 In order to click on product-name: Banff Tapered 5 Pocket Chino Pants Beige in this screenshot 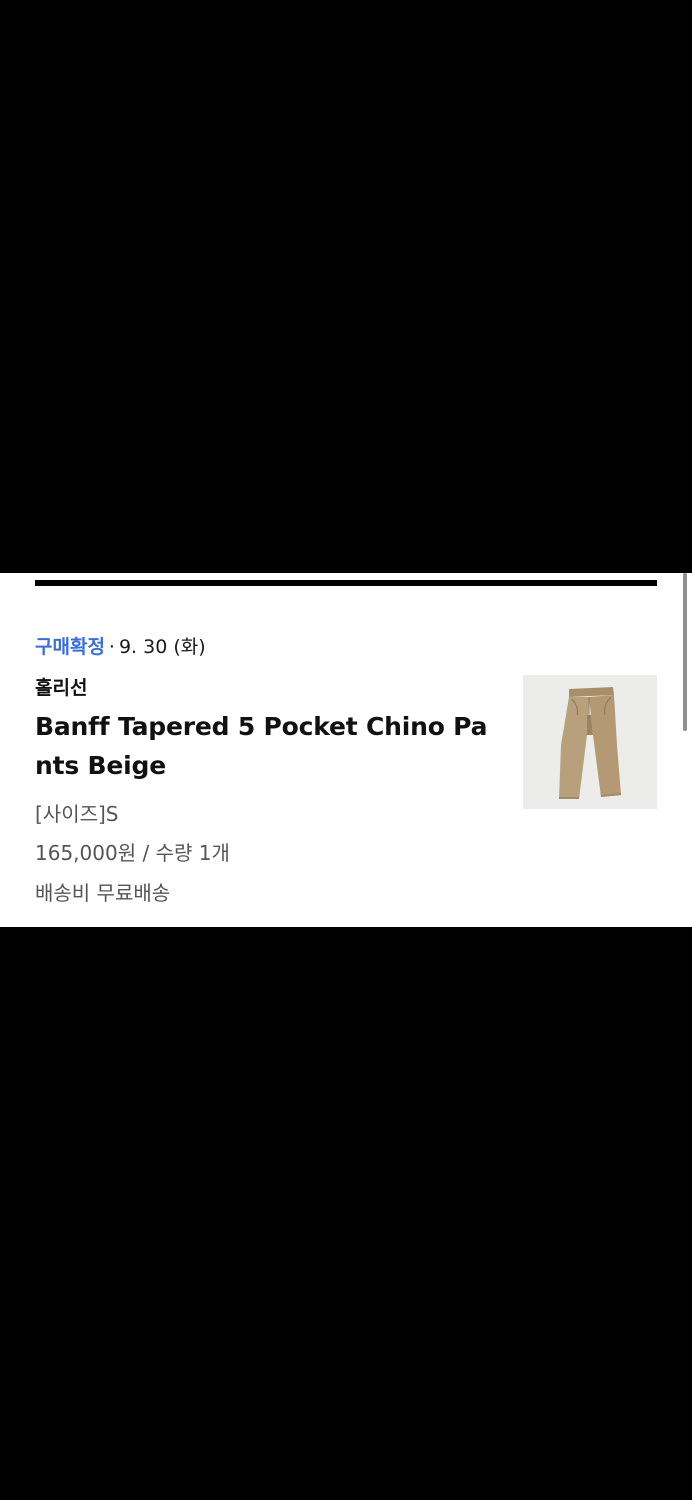, I will do `click(265, 746)`.